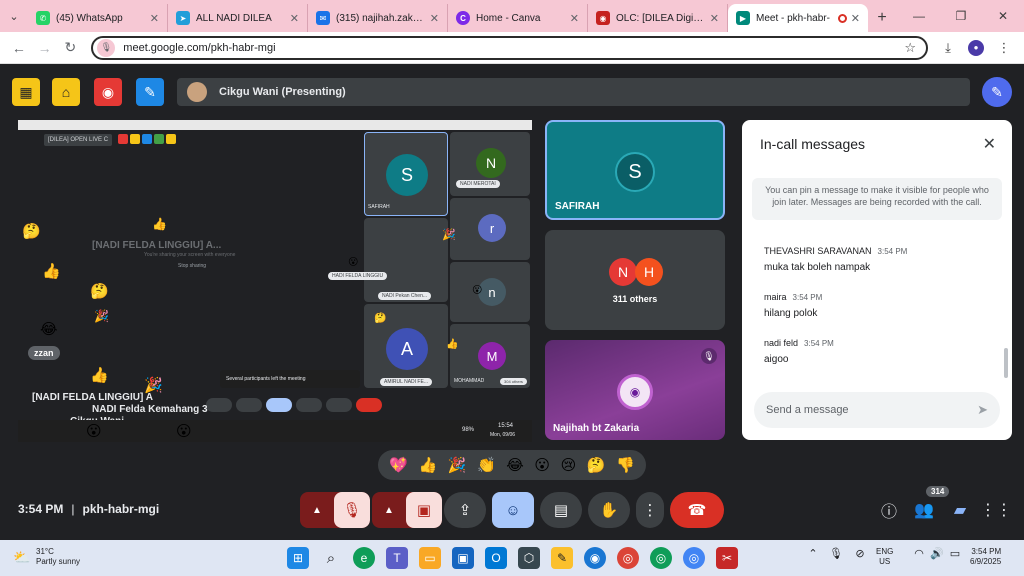 This screenshot has height=576, width=1024. Describe the element at coordinates (98, 18) in the screenshot. I see `tab-whatsapp: ✆ (45) WhatsApp ✕` at that location.